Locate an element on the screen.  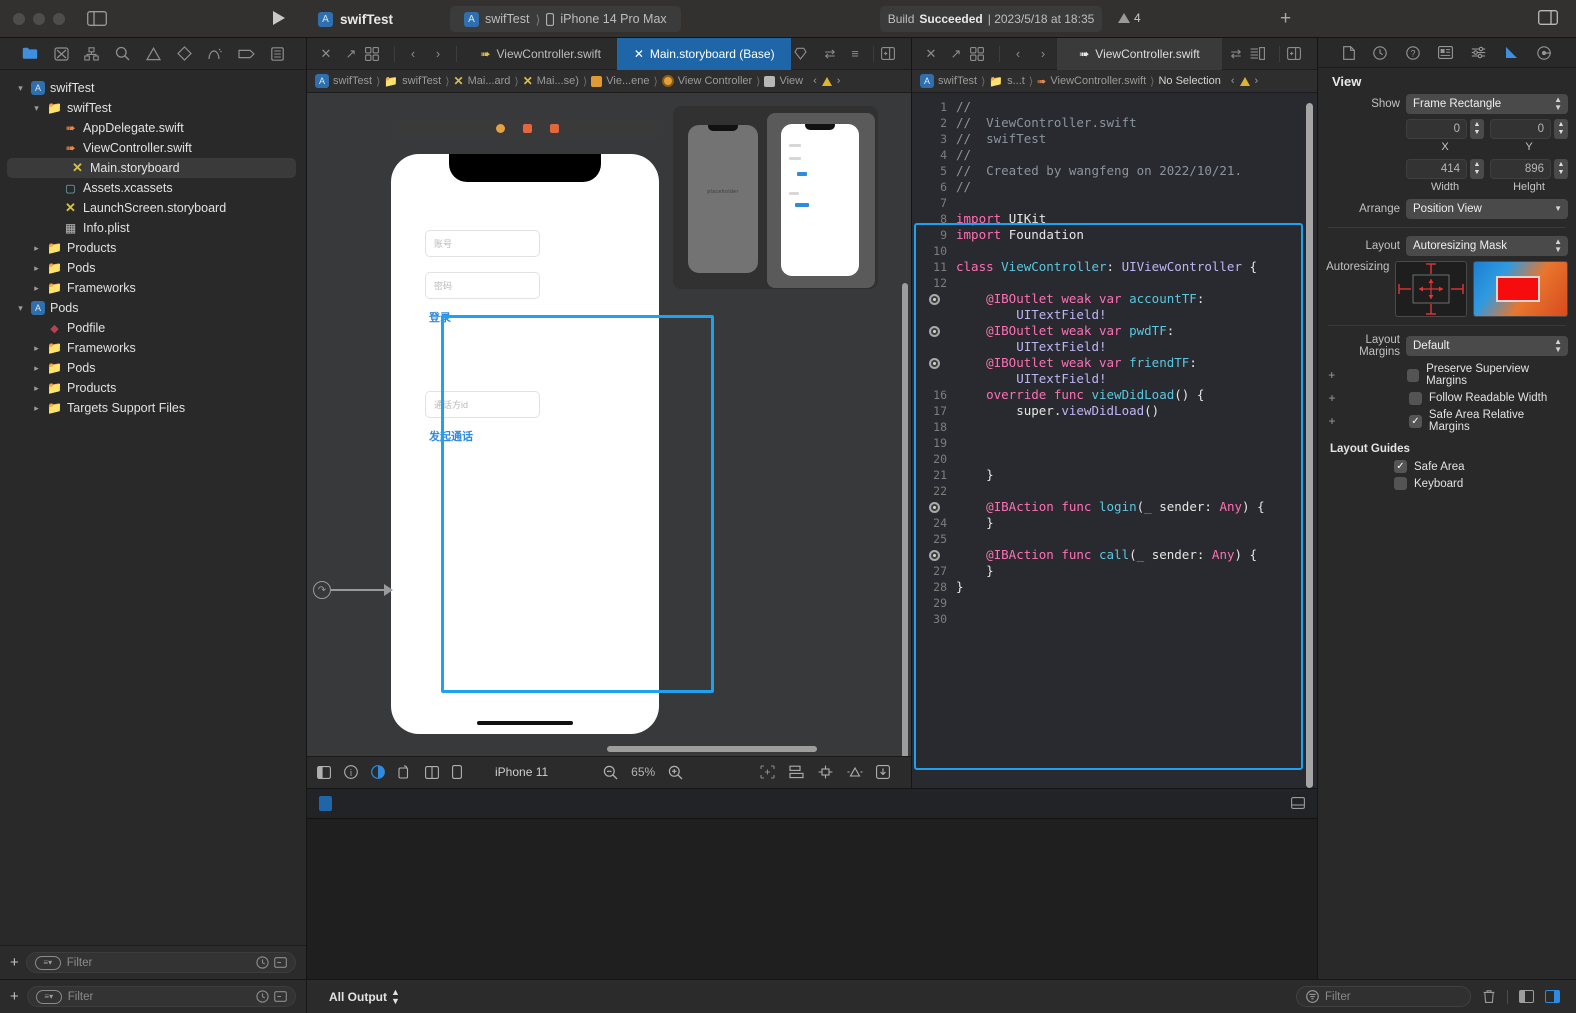
orientation-icon is located at coordinates (410, 772).